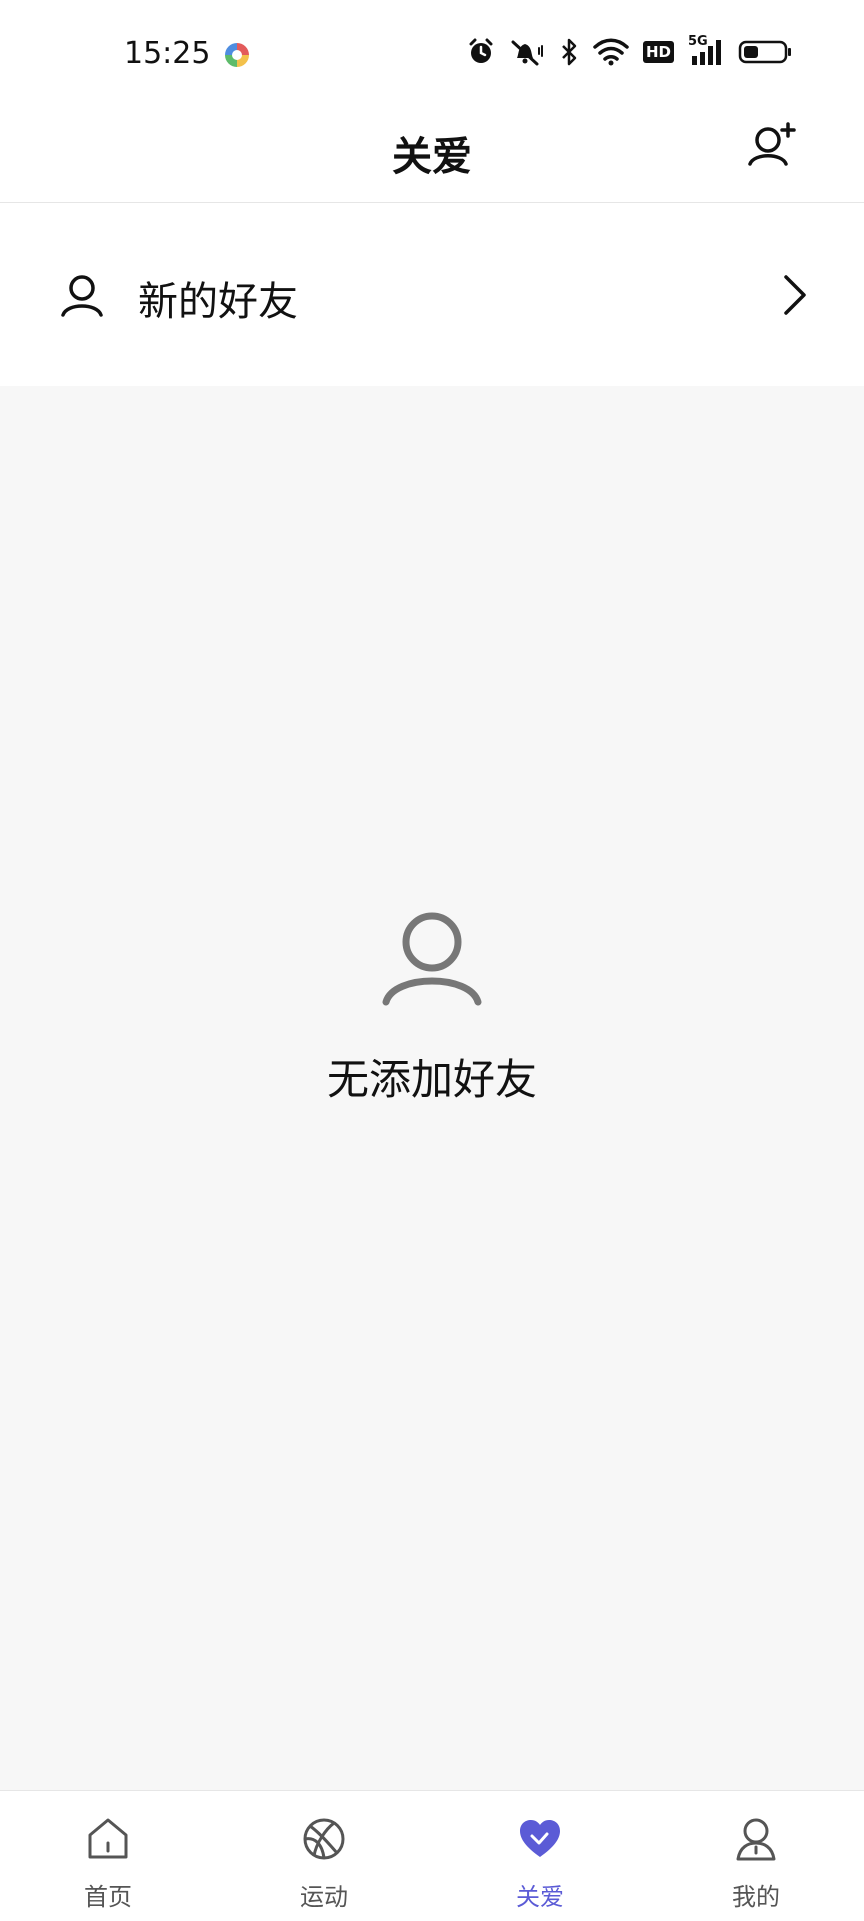 The width and height of the screenshot is (864, 1921). I want to click on add-friend-button, so click(772, 146).